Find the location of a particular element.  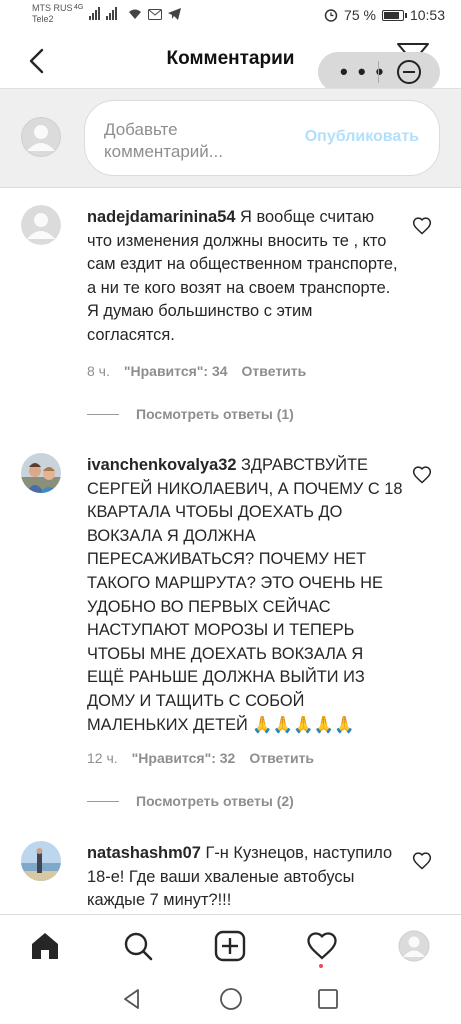

back-icon is located at coordinates (132, 999).